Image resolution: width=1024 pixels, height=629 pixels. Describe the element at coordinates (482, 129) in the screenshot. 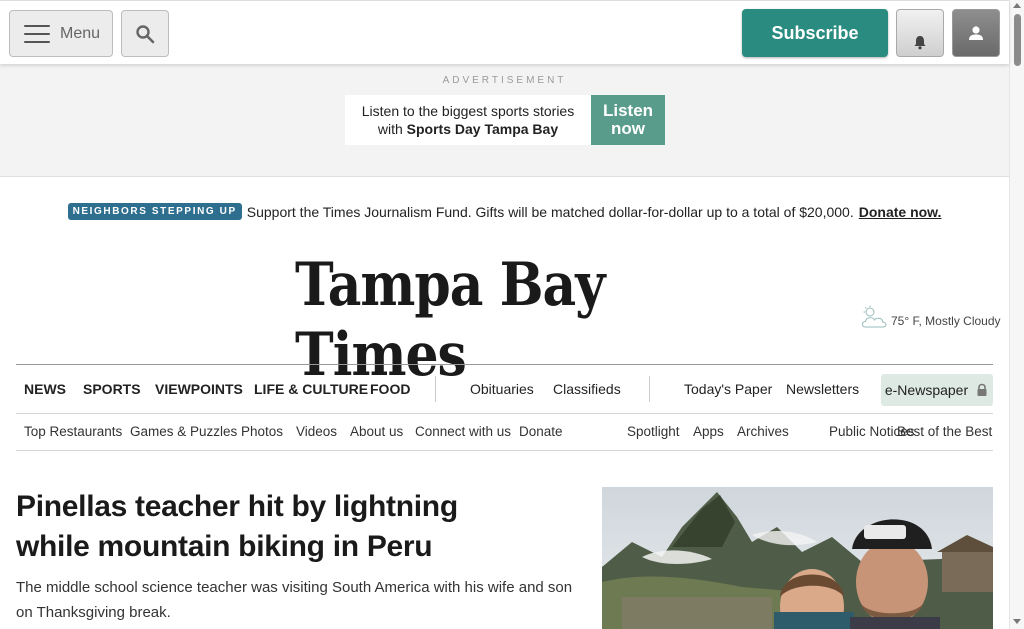

I see `ad-brand: Sports Day Tampa Bay` at that location.